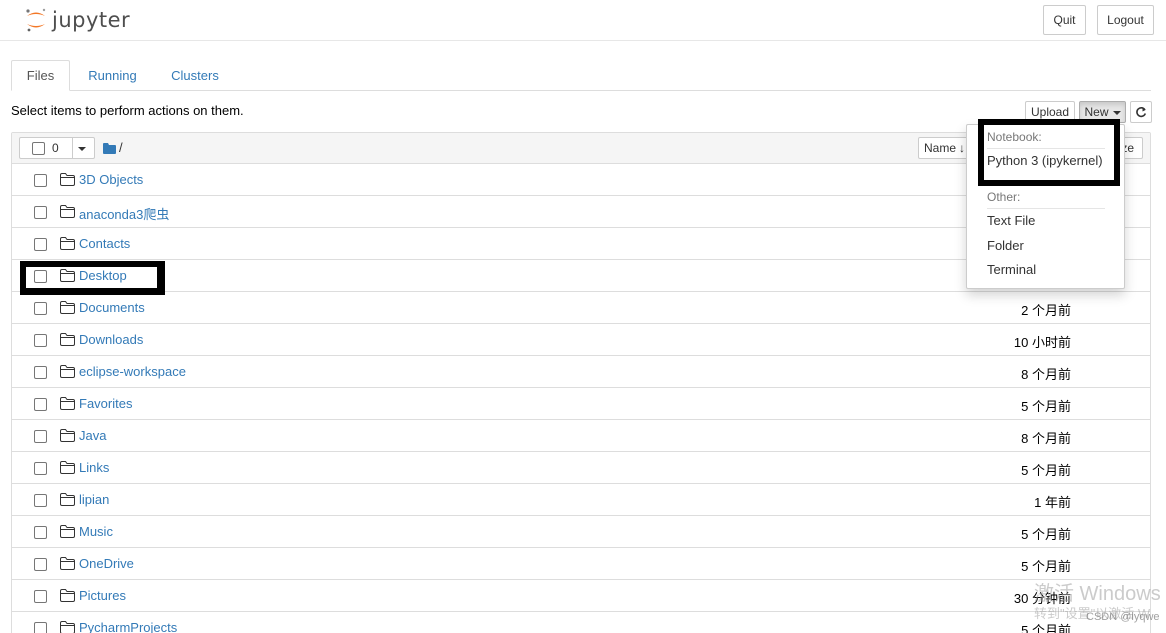 This screenshot has width=1166, height=633. I want to click on list-item: eclipse-workspace 8 个月前, so click(581, 372).